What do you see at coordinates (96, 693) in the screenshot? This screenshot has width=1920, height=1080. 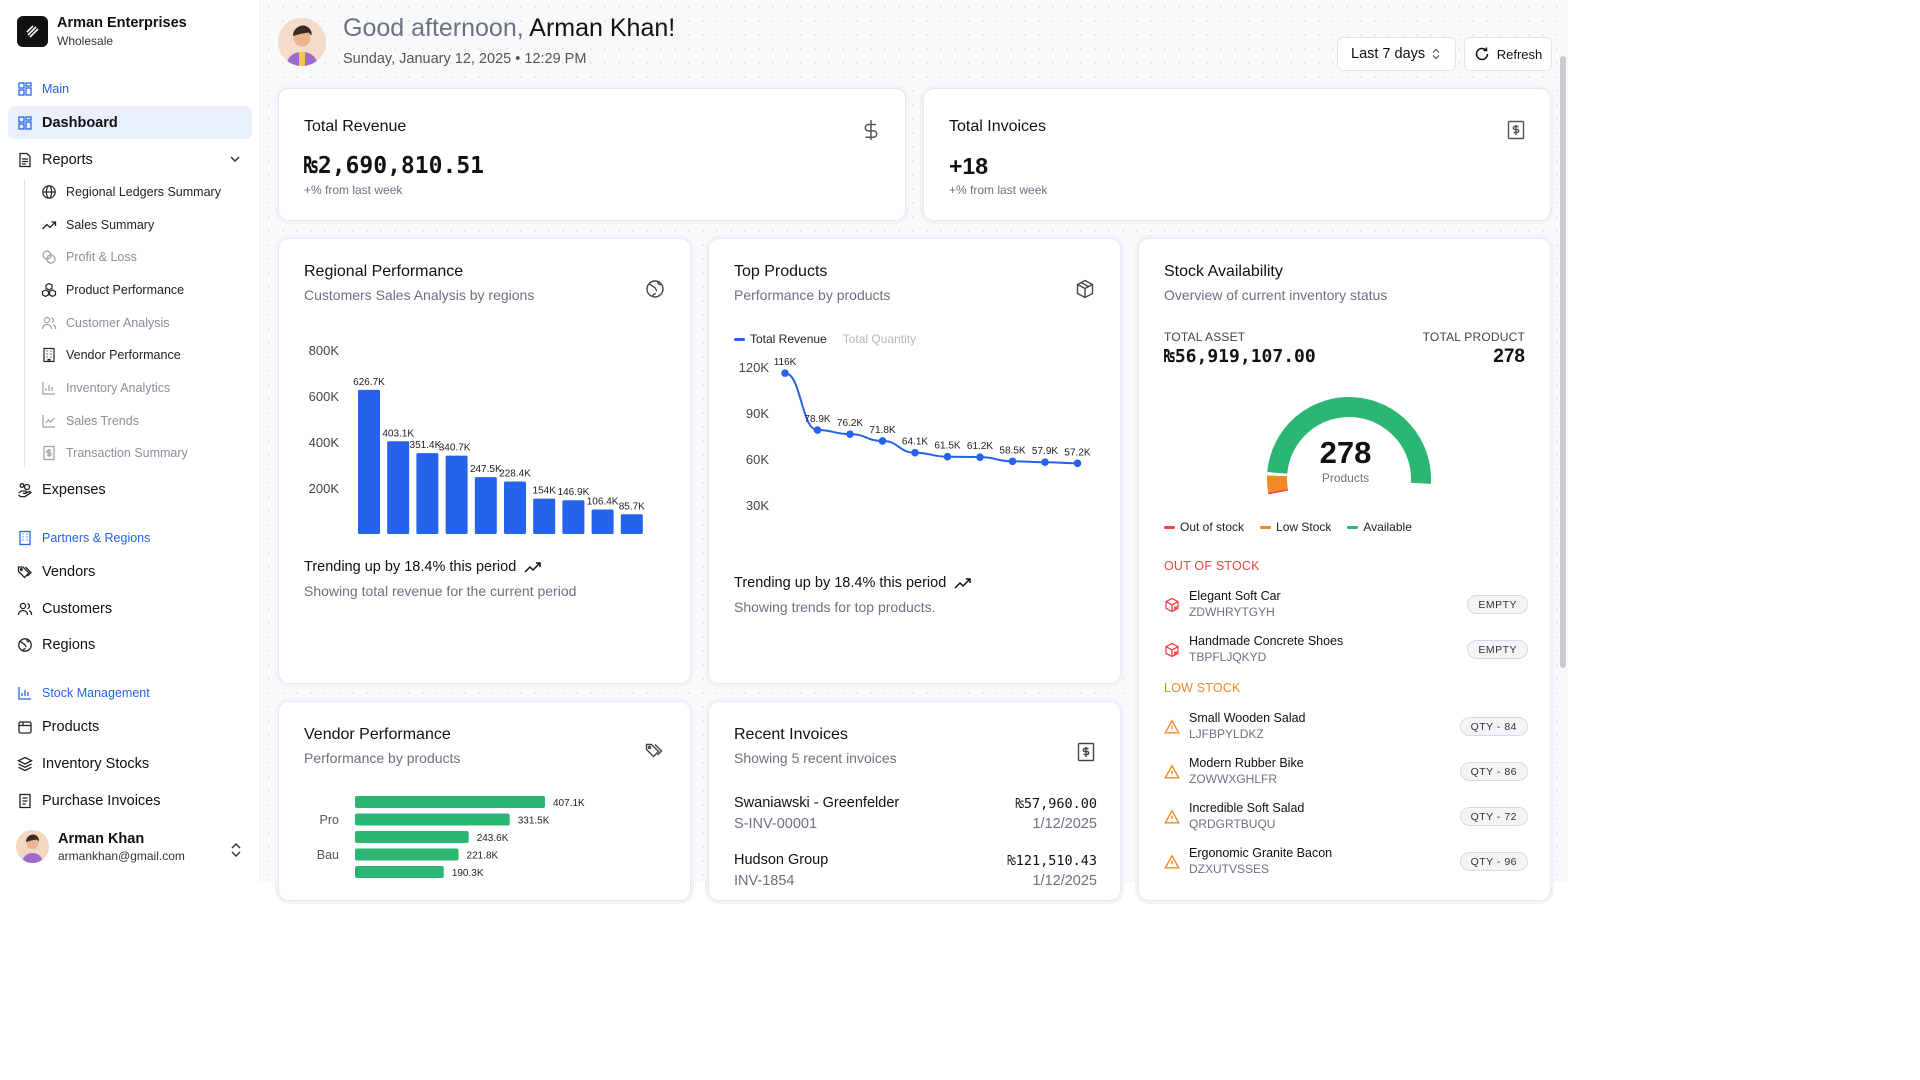 I see `section-stock-label: Stock Management` at bounding box center [96, 693].